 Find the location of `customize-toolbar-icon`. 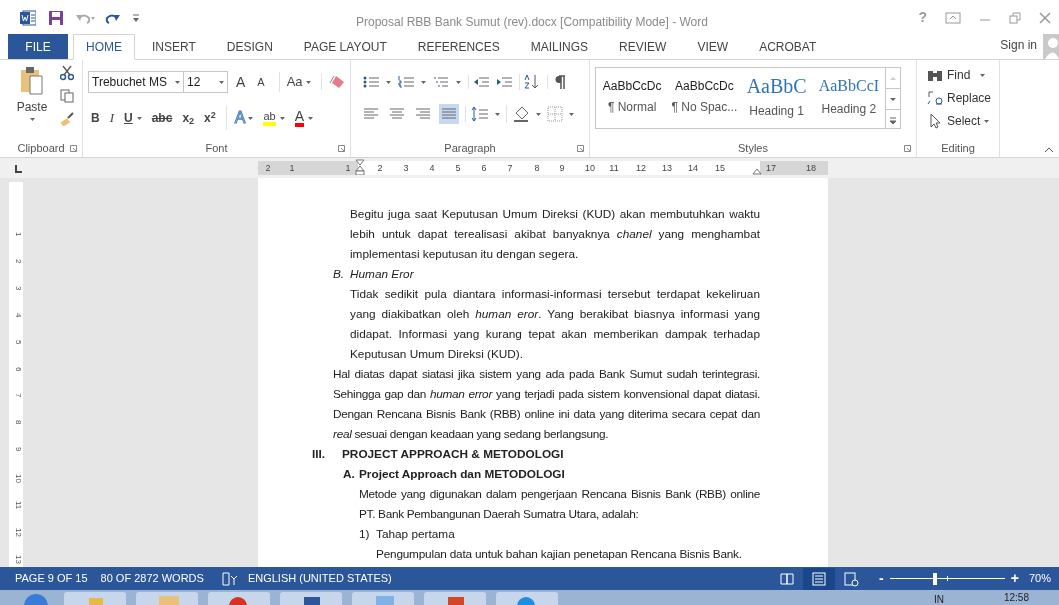

customize-toolbar-icon is located at coordinates (136, 17).